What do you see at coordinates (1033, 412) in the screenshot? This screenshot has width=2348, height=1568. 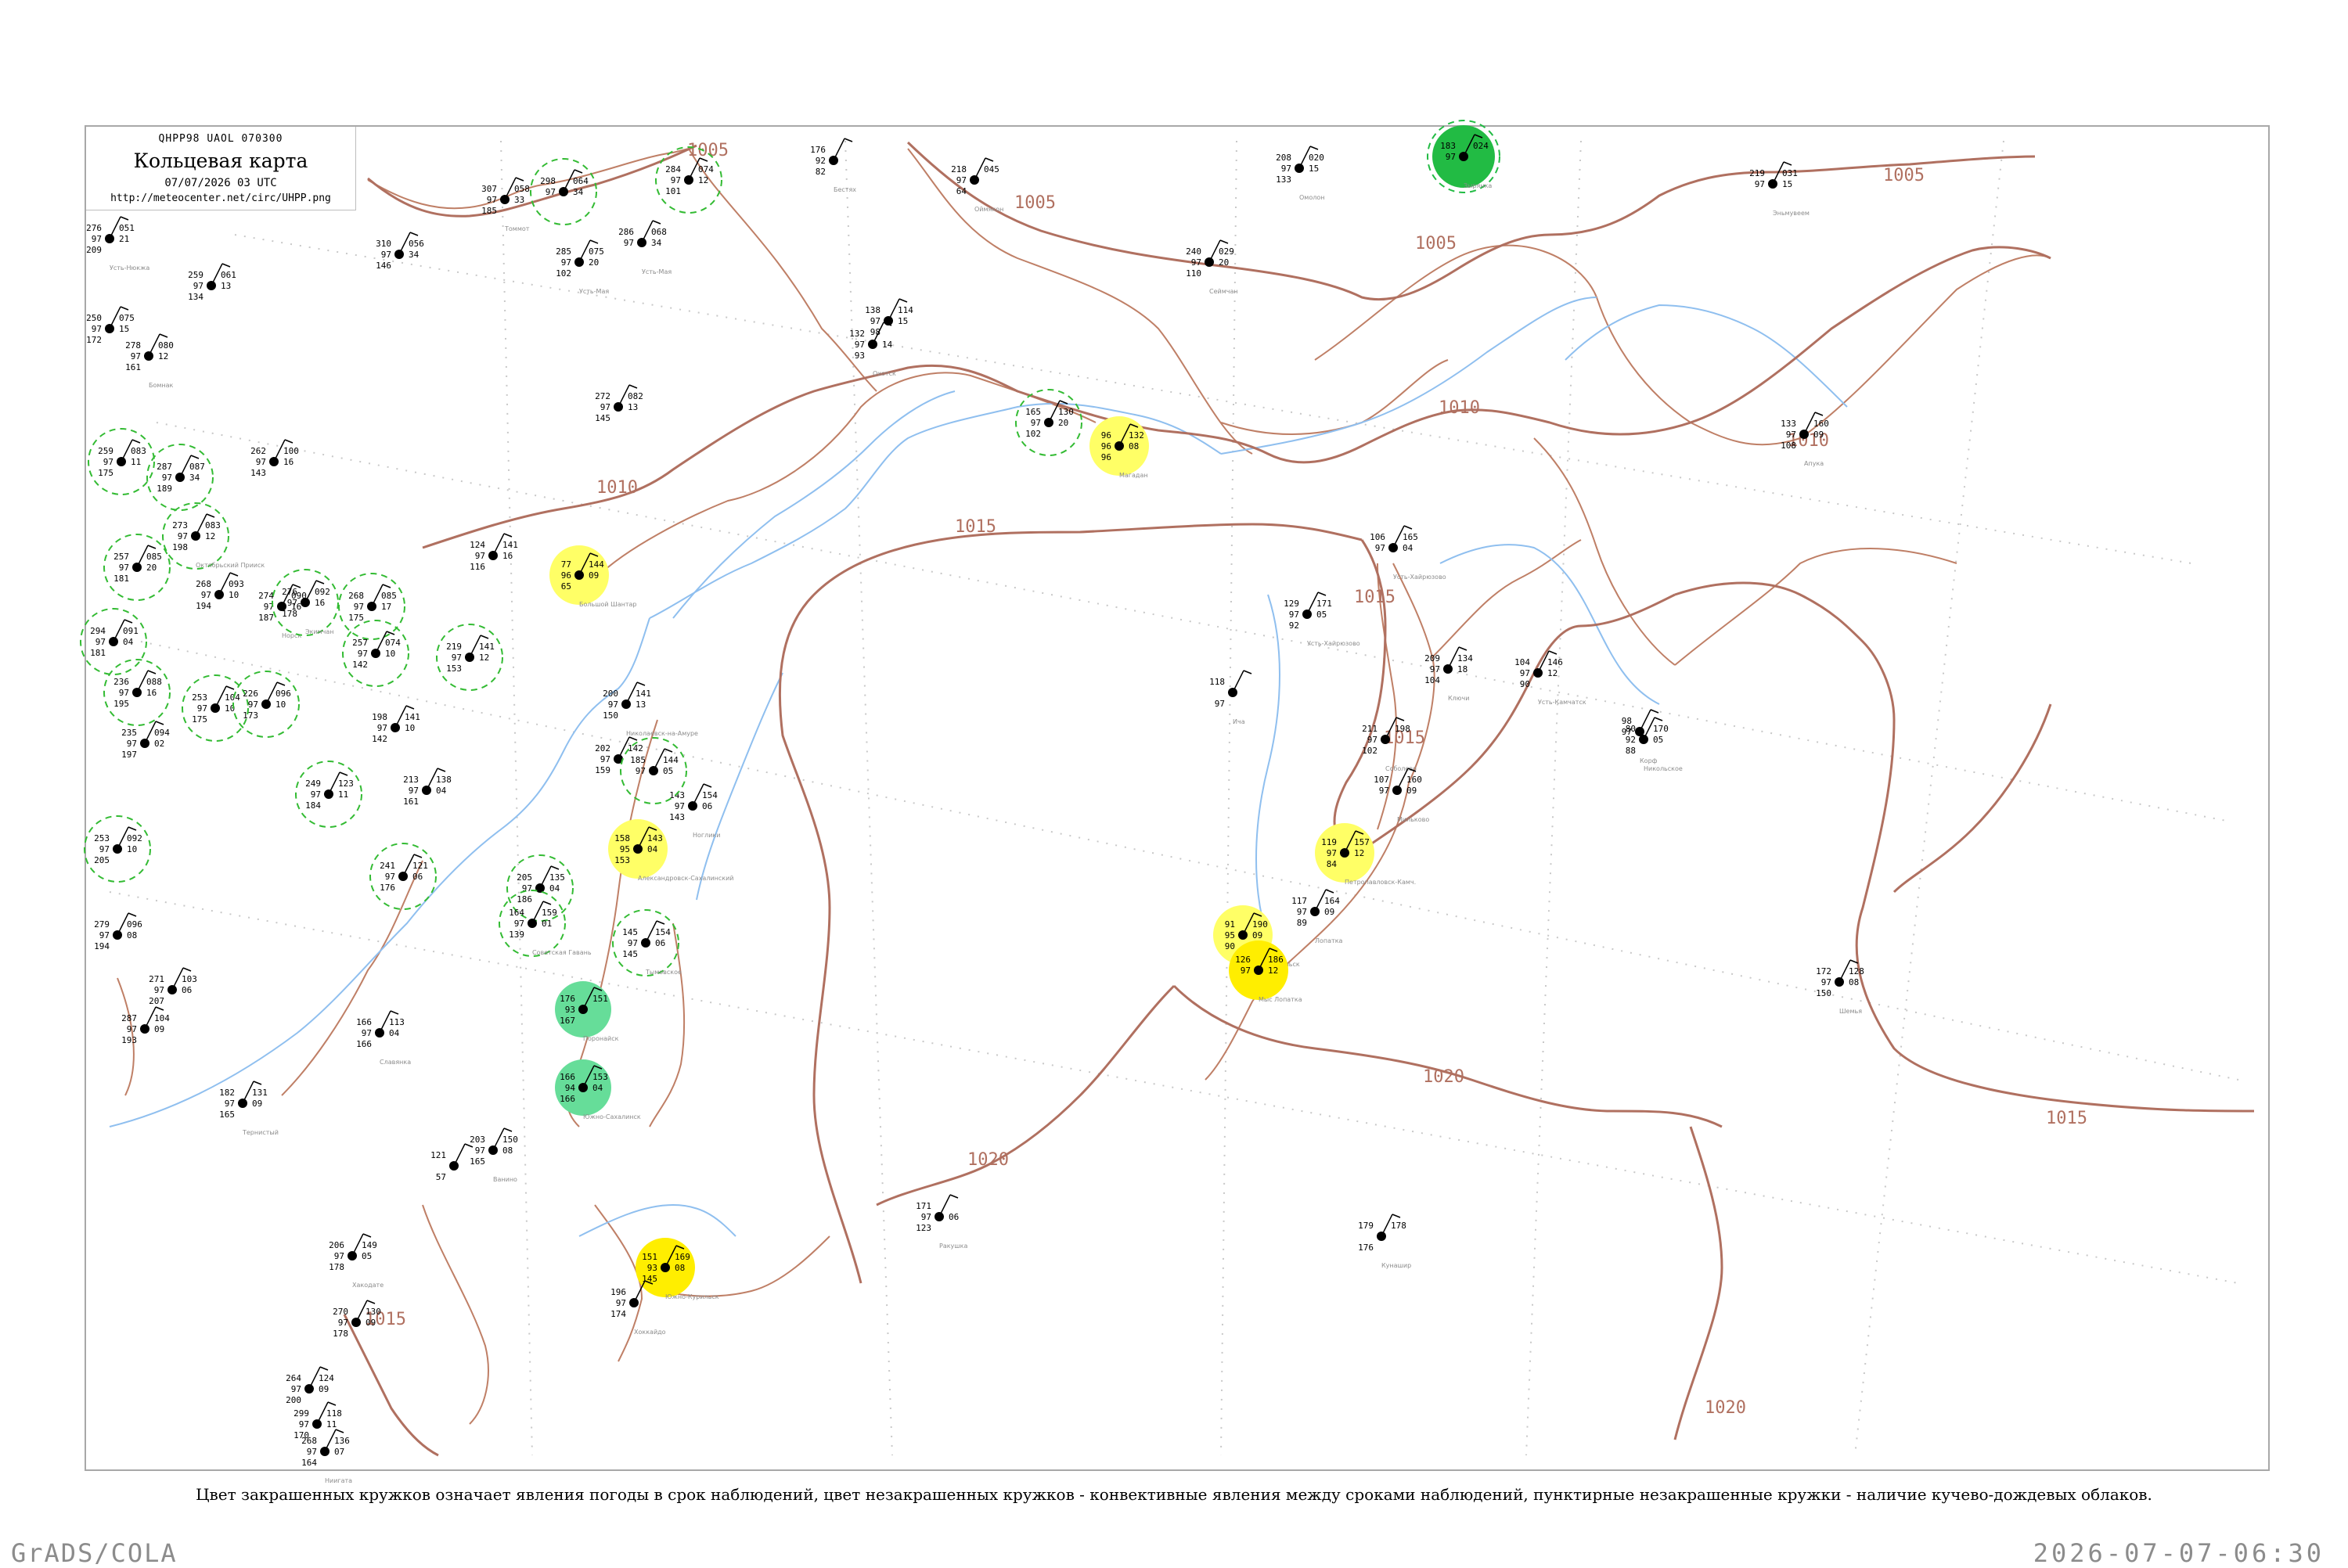 I see `station-temperature: 165` at bounding box center [1033, 412].